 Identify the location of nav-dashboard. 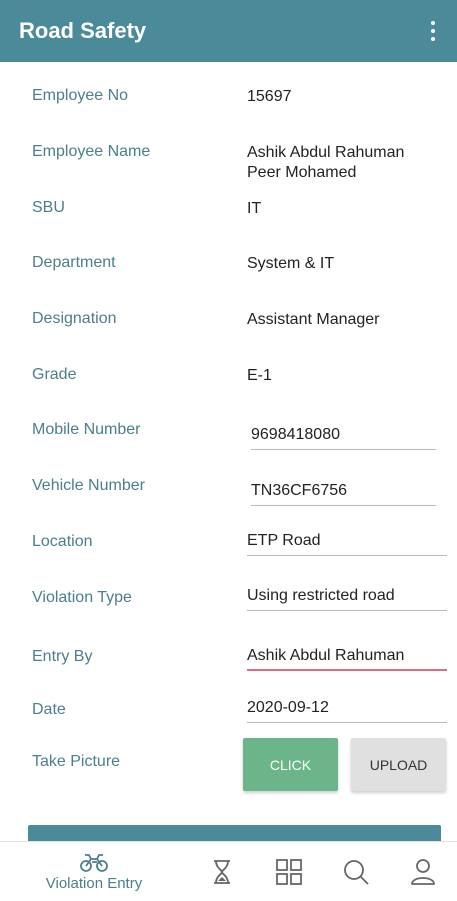
(289, 871).